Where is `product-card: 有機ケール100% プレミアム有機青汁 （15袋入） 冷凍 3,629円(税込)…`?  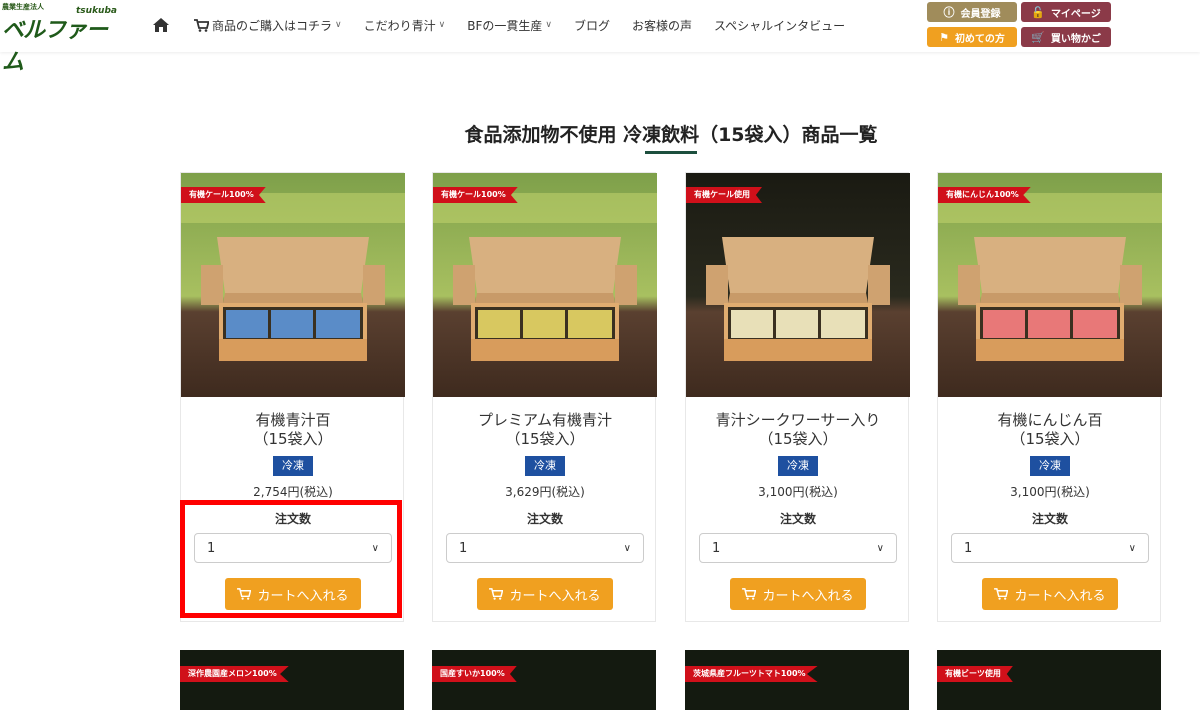 product-card: 有機ケール100% プレミアム有機青汁 （15袋入） 冷凍 3,629円(税込)… is located at coordinates (544, 397).